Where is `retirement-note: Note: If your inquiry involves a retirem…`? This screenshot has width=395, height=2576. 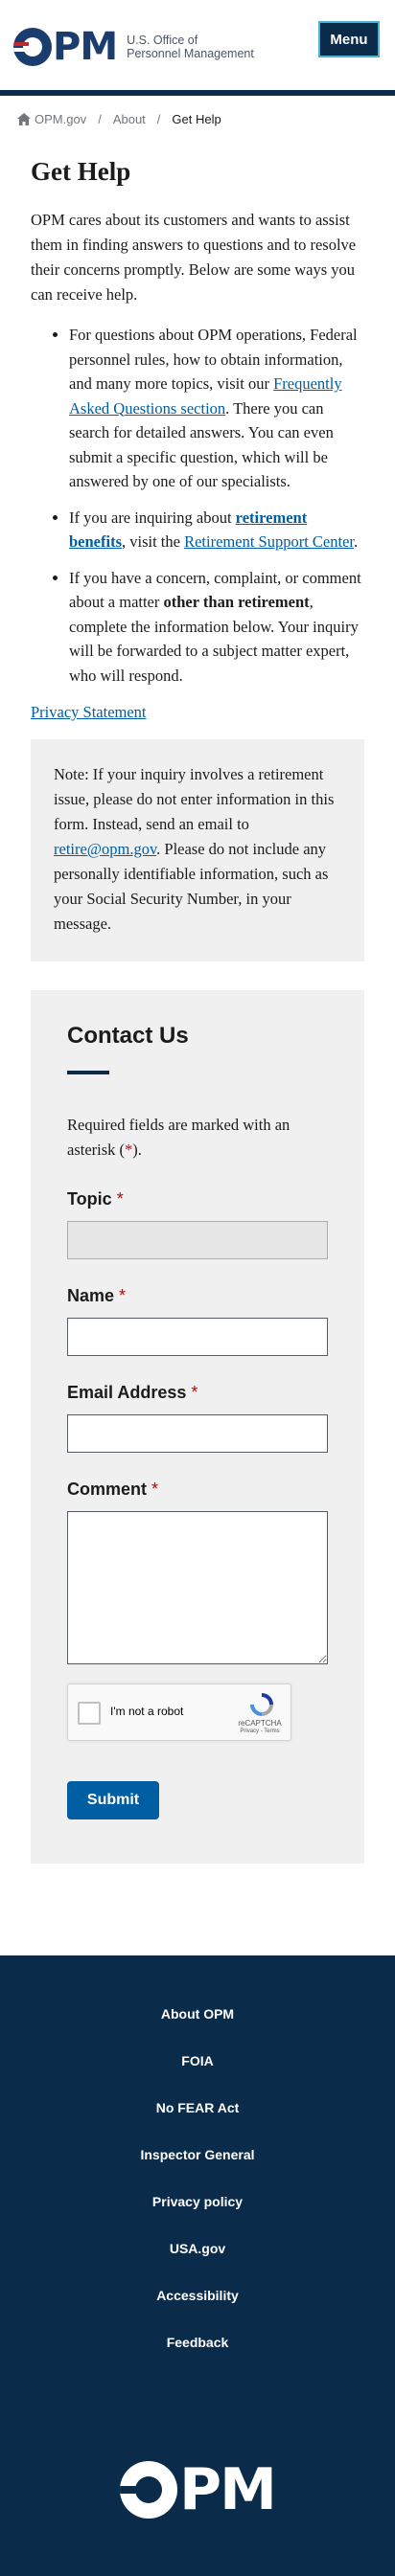
retirement-note: Note: If your inquiry involves a retirem… is located at coordinates (197, 850).